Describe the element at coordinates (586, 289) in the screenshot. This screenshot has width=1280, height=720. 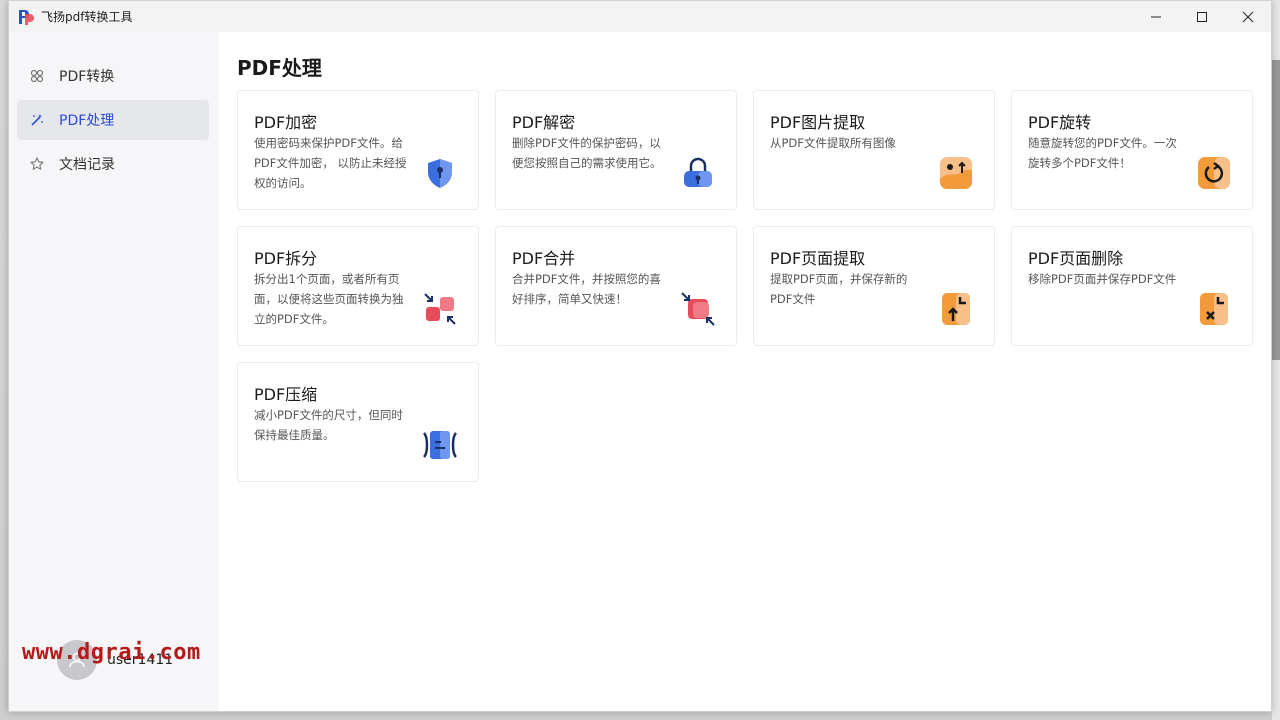
I see `card-description: 合并PDF文件，并按照您的喜好排序，简单又快速！` at that location.